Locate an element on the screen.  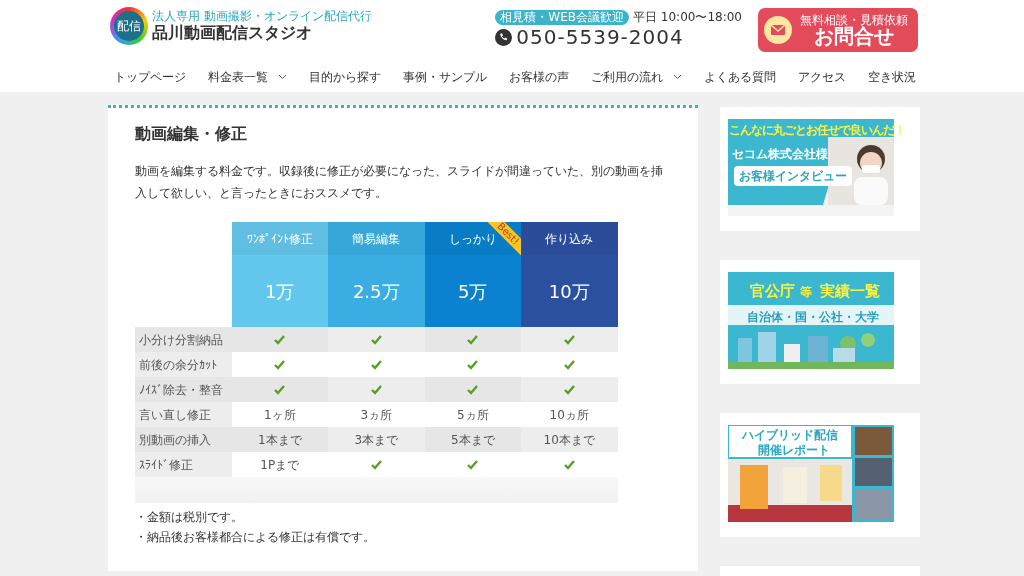
phone-icon is located at coordinates (504, 37).